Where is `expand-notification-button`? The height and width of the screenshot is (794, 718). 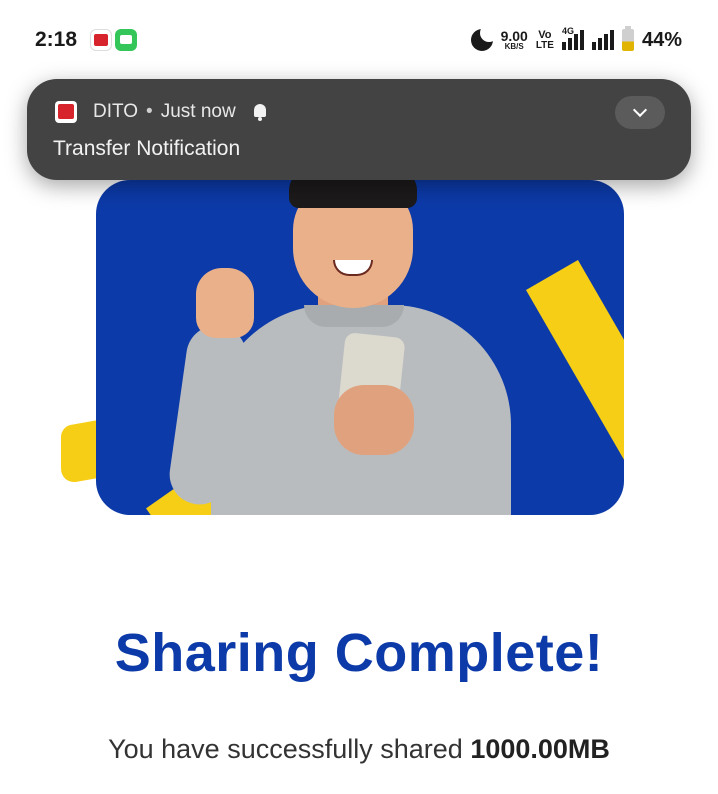
expand-notification-button is located at coordinates (640, 112).